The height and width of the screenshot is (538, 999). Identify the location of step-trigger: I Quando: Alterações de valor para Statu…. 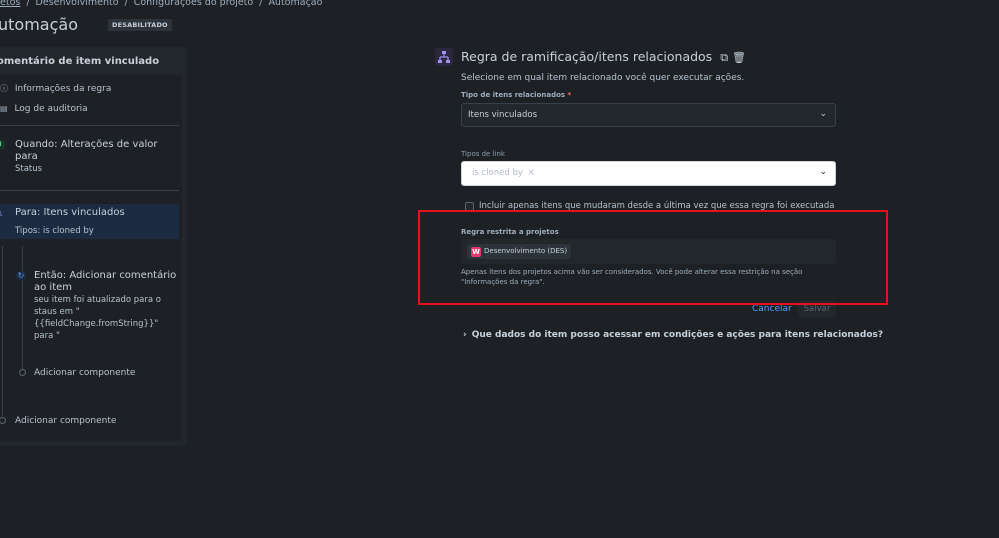
(80, 157).